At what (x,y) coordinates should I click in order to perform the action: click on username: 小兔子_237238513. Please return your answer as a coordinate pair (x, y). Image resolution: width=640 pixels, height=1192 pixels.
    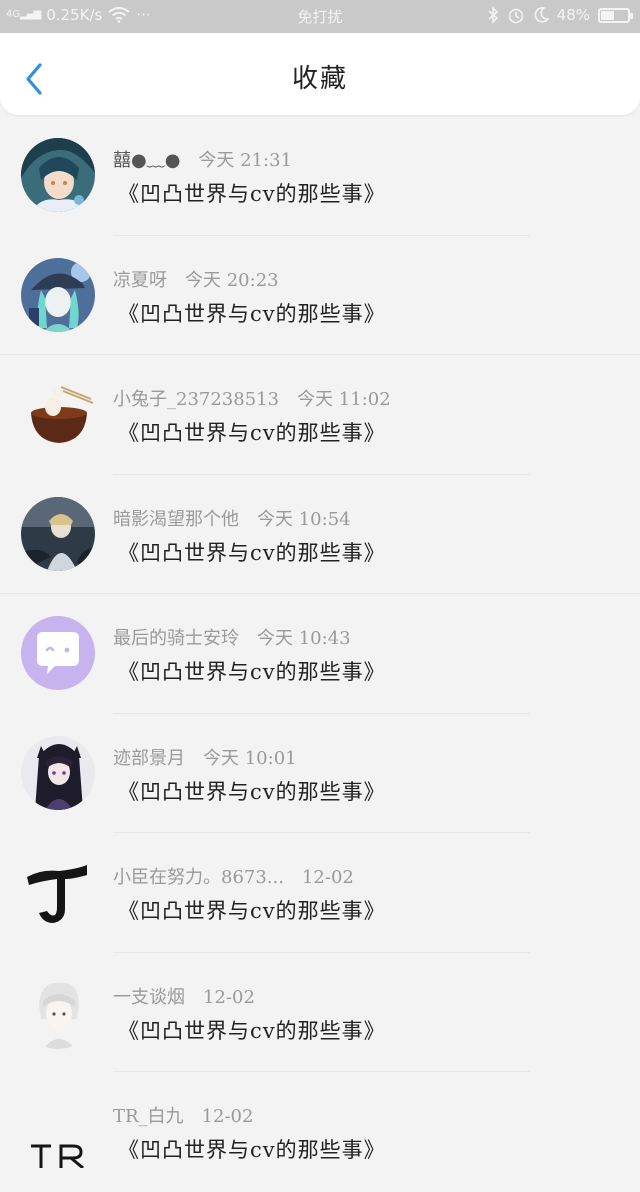
    Looking at the image, I should click on (196, 399).